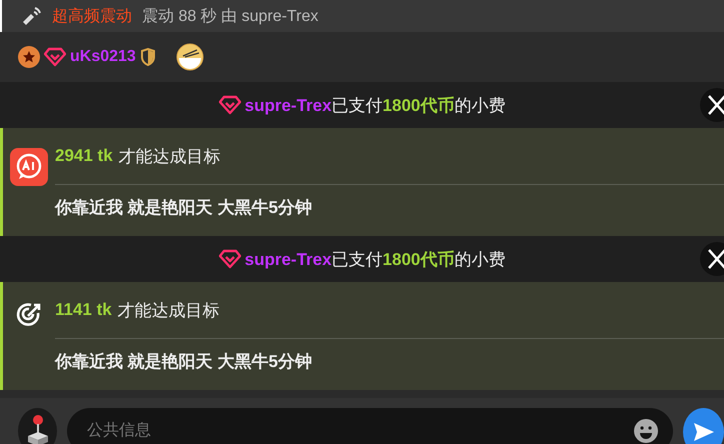 This screenshot has height=444, width=724. What do you see at coordinates (370, 426) in the screenshot?
I see `message-input: 公共信息` at bounding box center [370, 426].